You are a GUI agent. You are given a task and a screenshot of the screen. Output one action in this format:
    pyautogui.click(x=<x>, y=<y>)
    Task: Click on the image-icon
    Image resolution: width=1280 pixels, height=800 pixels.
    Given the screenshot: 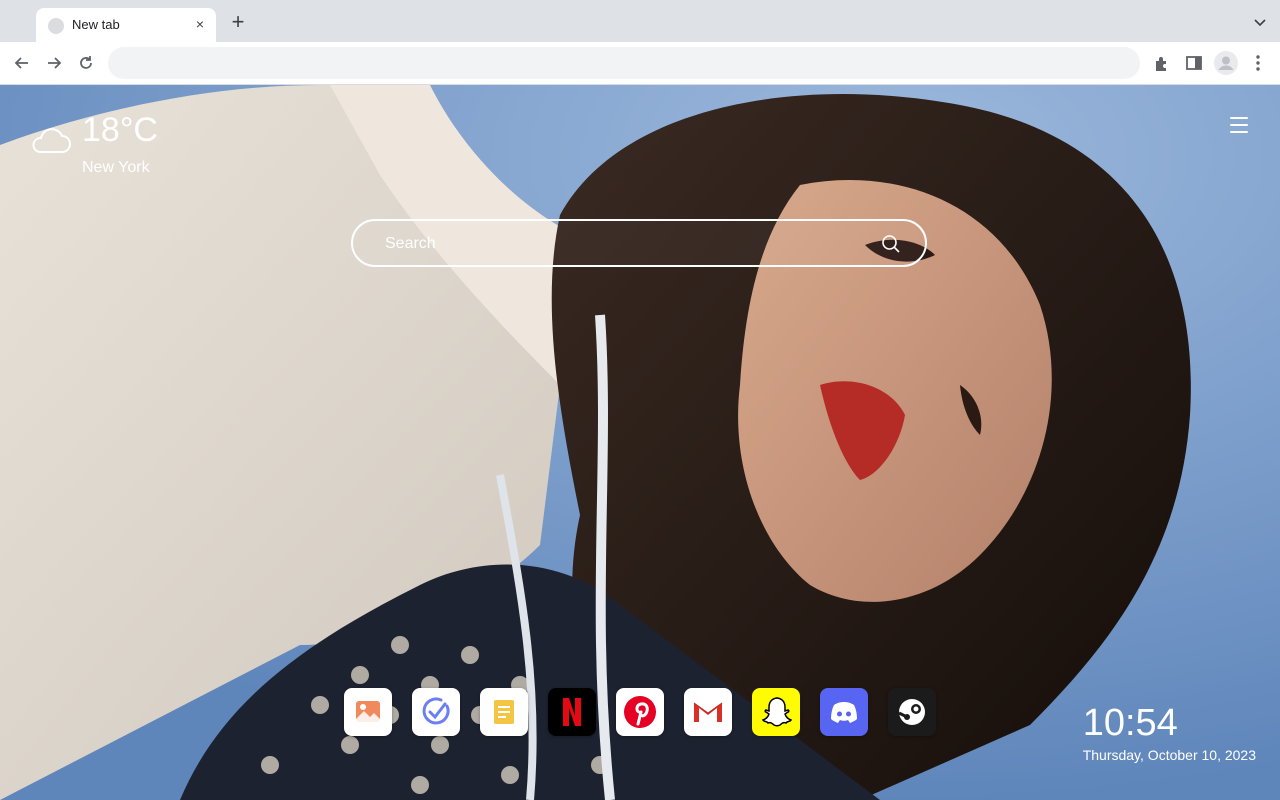 What is the action you would take?
    pyautogui.click(x=368, y=712)
    